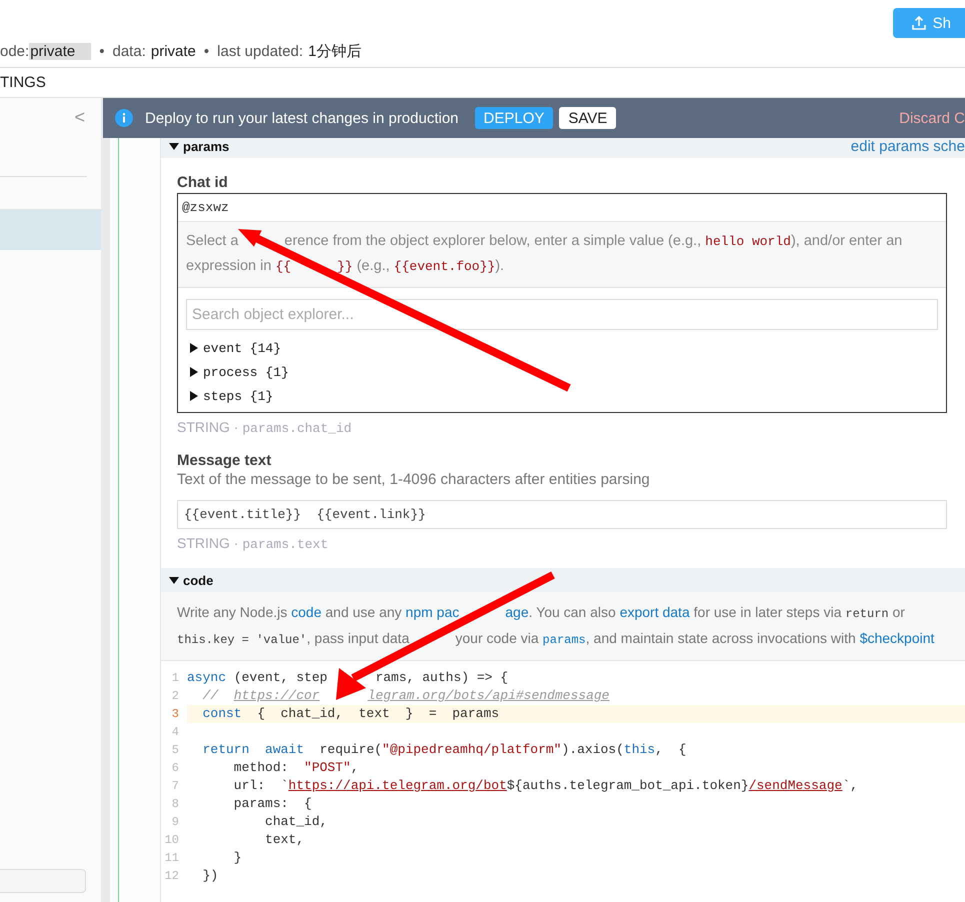 This screenshot has width=965, height=902. I want to click on code-text: ${auths.telegram_bot_api.token}, so click(627, 785).